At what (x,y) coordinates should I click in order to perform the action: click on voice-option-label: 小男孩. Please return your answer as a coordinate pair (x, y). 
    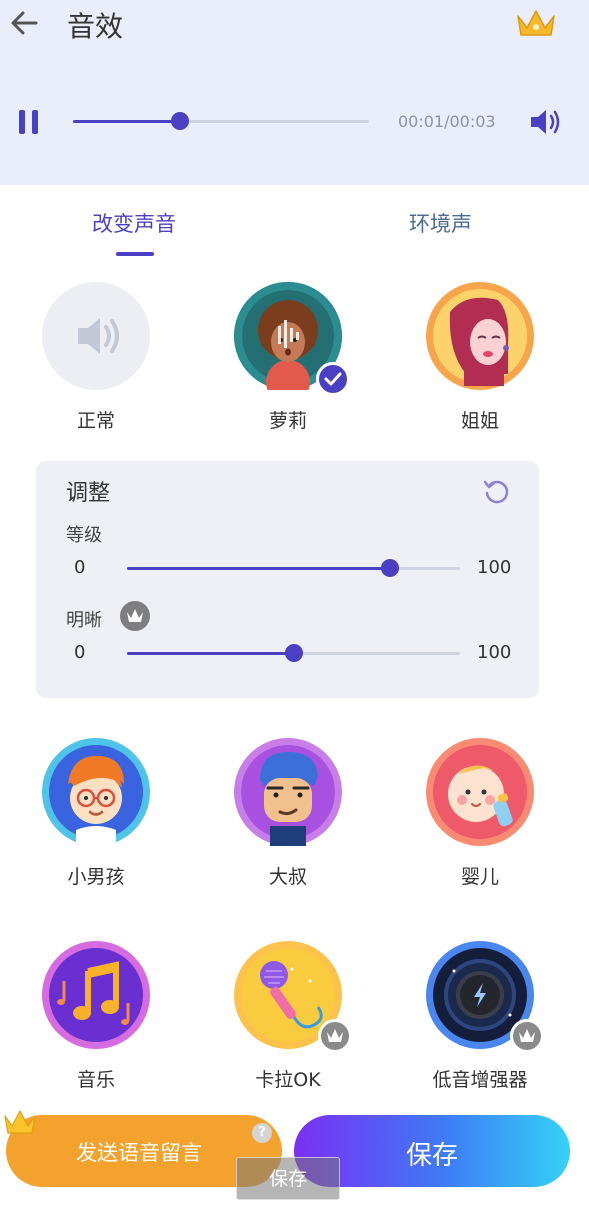
    Looking at the image, I should click on (96, 877).